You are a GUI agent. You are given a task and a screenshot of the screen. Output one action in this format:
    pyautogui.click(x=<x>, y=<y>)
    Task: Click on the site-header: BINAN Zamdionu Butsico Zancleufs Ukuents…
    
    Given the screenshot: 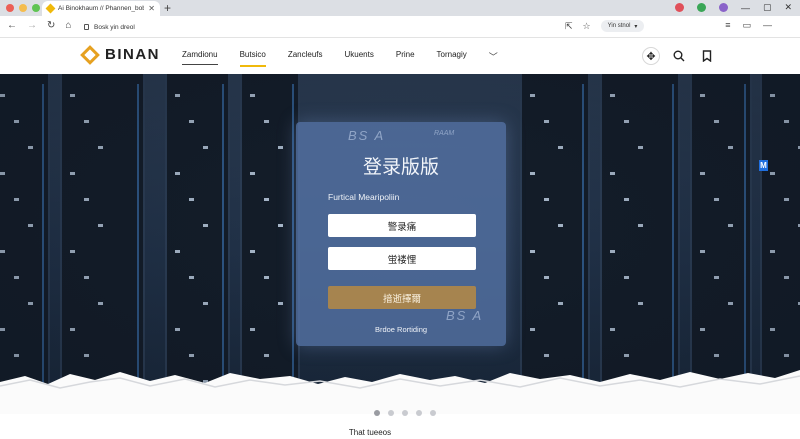 What is the action you would take?
    pyautogui.click(x=400, y=56)
    